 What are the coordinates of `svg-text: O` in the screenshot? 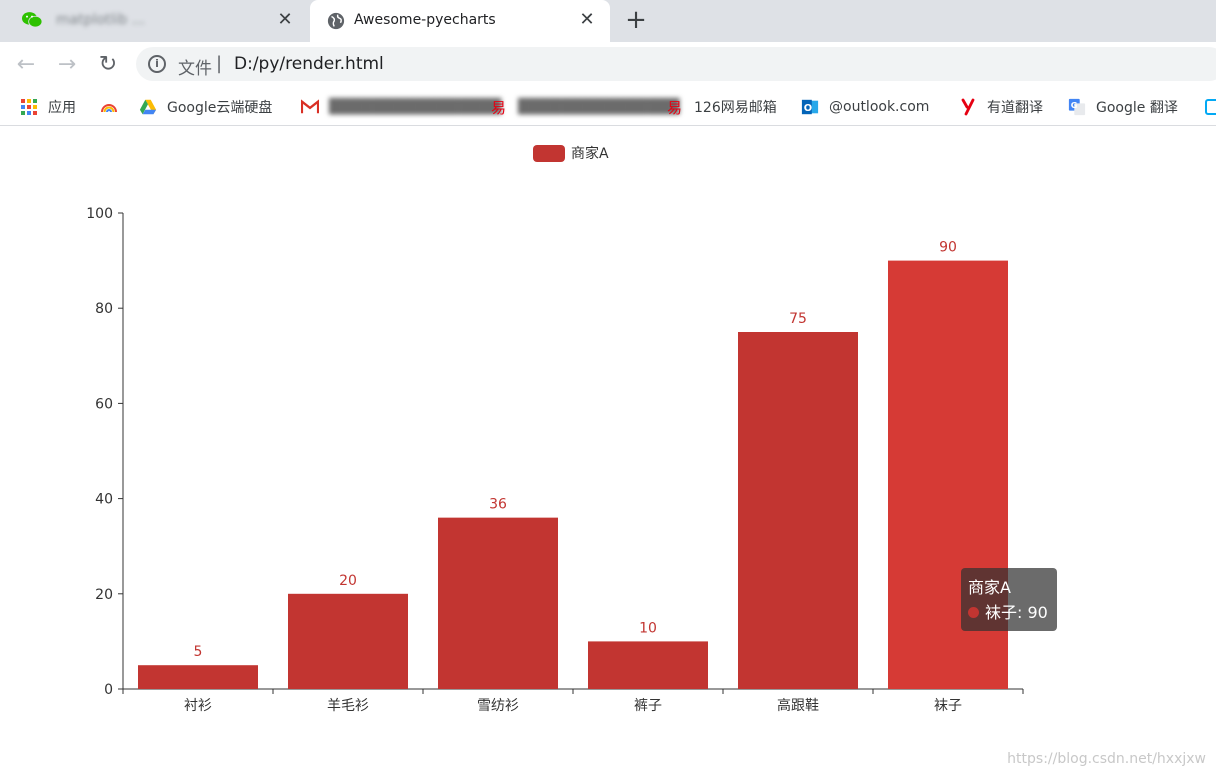 It's located at (808, 108).